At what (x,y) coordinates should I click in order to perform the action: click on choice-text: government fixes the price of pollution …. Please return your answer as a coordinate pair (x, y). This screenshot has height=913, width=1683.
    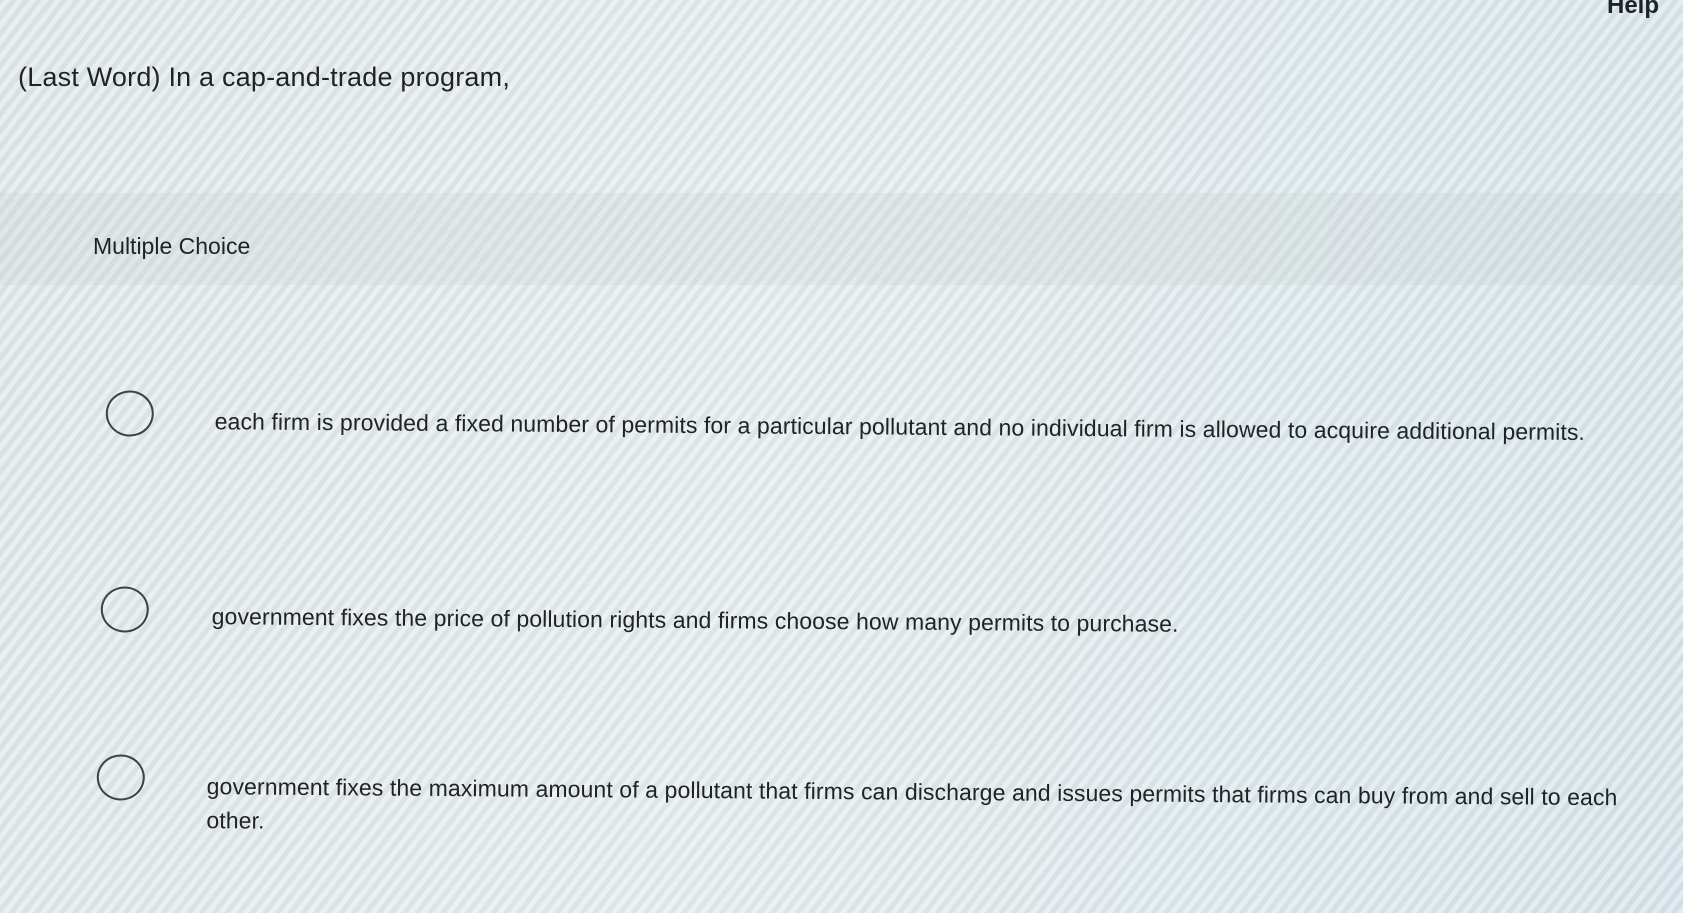
    Looking at the image, I should click on (695, 620).